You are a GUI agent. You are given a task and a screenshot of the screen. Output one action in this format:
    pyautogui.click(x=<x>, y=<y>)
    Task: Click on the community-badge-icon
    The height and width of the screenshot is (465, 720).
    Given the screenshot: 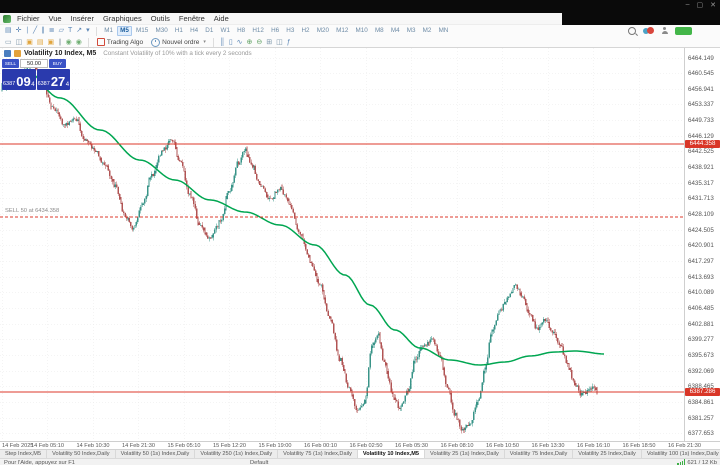 What is the action you would take?
    pyautogui.click(x=648, y=31)
    